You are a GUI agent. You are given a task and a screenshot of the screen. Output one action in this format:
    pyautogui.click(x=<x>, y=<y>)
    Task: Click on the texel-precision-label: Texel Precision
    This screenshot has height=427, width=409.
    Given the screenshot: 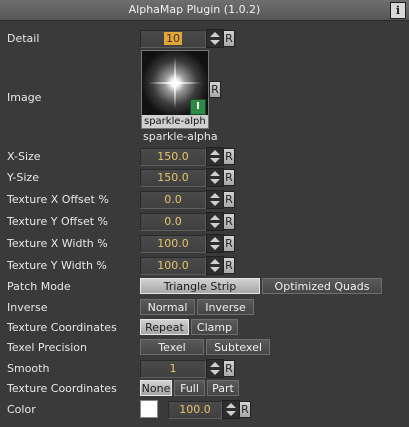 What is the action you would take?
    pyautogui.click(x=47, y=347)
    